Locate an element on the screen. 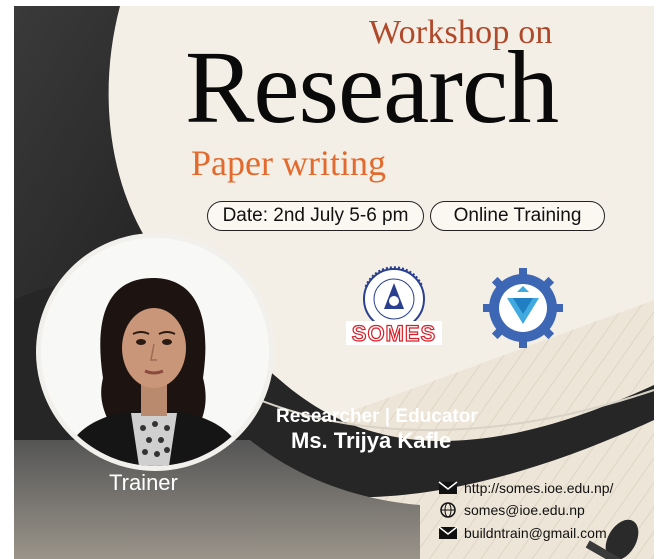  trainer-label: Trainer is located at coordinates (143, 482).